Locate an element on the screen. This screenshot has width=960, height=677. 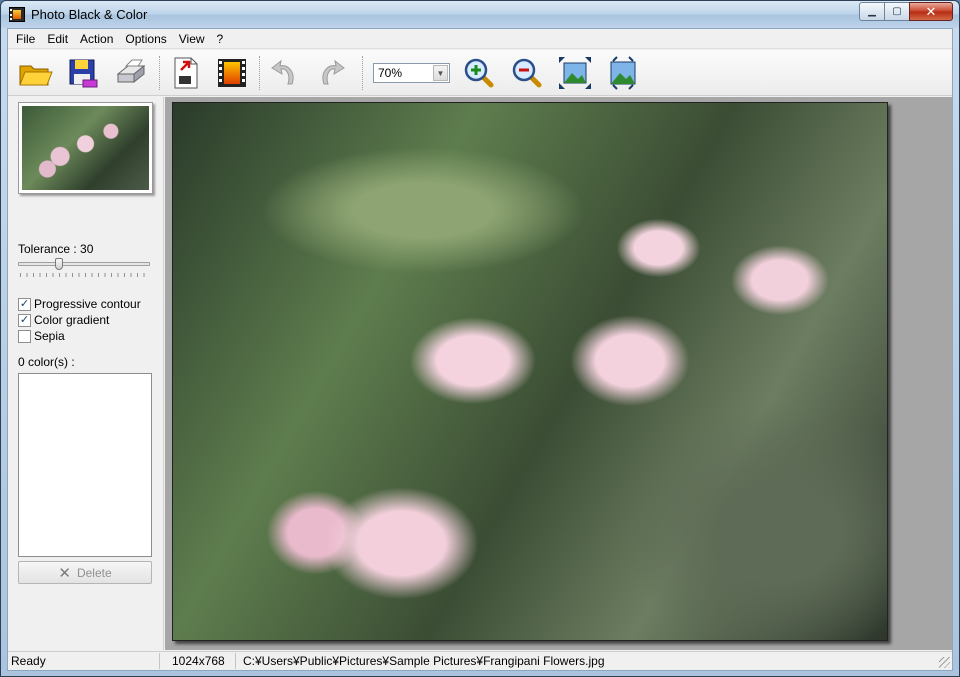
close-button: ✕ is located at coordinates (931, 11).